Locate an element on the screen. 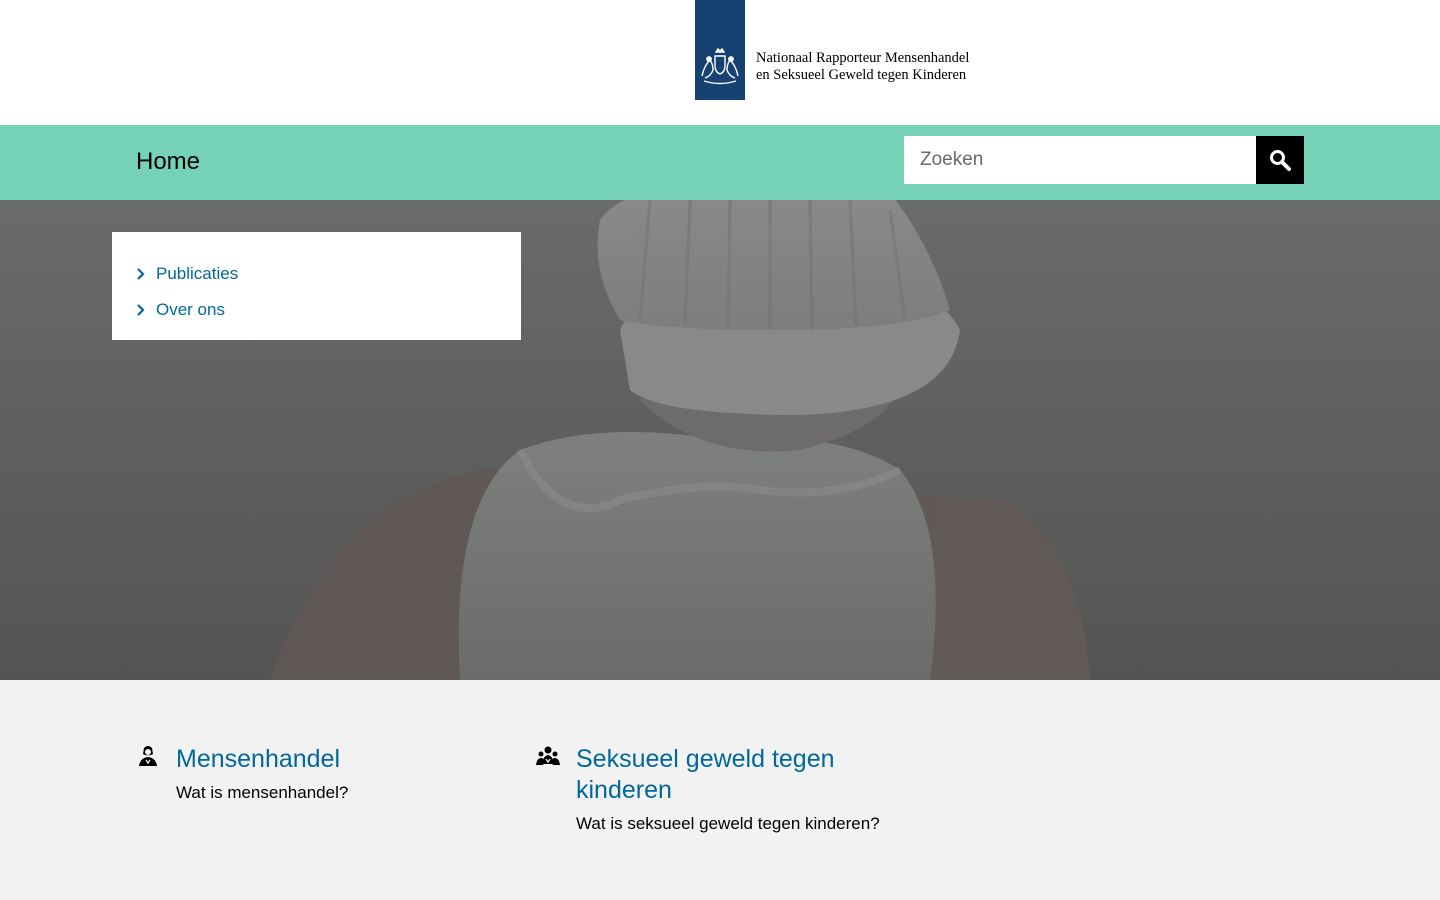 Image resolution: width=1440 pixels, height=900 pixels. search-button is located at coordinates (1280, 160).